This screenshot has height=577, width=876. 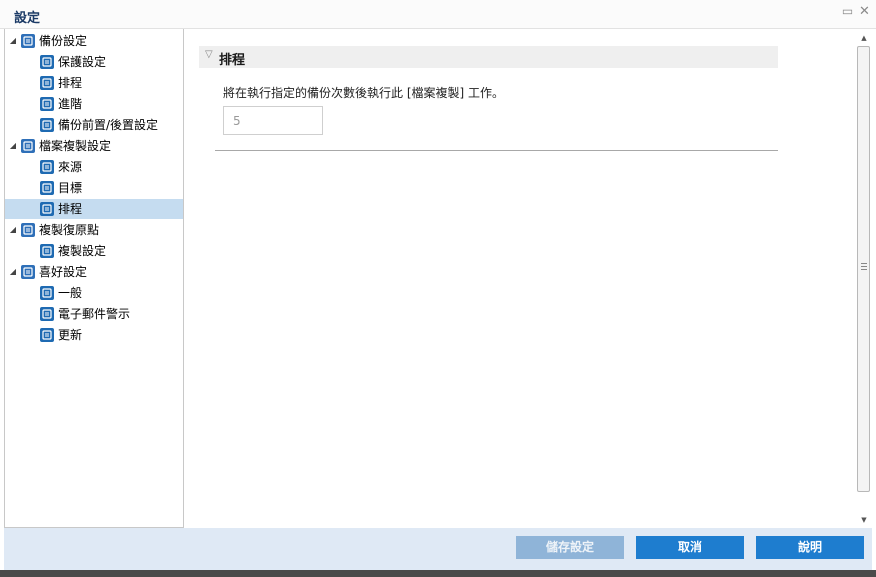 I want to click on schedule-description: 將在執行指定的備份次數後執行此 [檔案複製] 工作。, so click(x=363, y=93).